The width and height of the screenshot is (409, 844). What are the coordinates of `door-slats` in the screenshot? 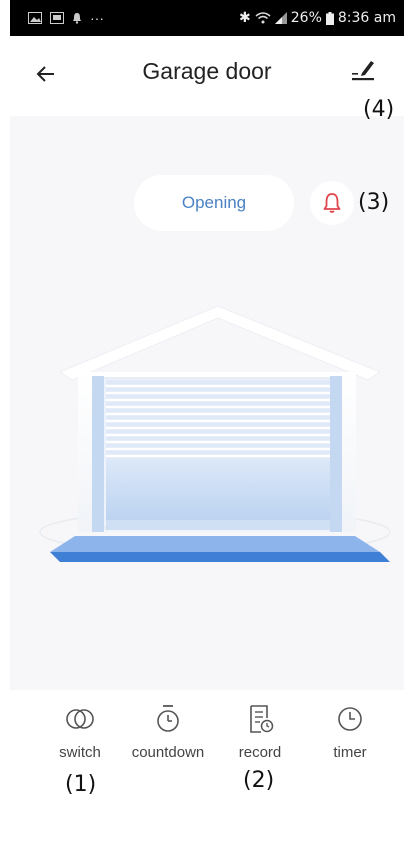 It's located at (218, 420).